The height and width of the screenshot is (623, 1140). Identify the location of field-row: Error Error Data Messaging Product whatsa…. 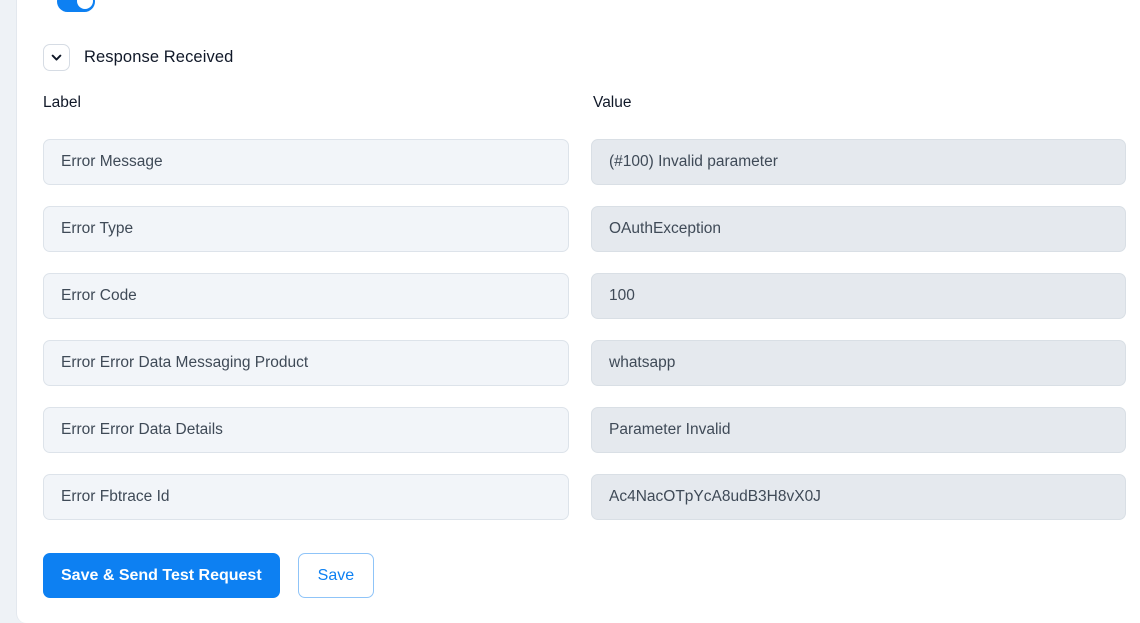
(584, 363).